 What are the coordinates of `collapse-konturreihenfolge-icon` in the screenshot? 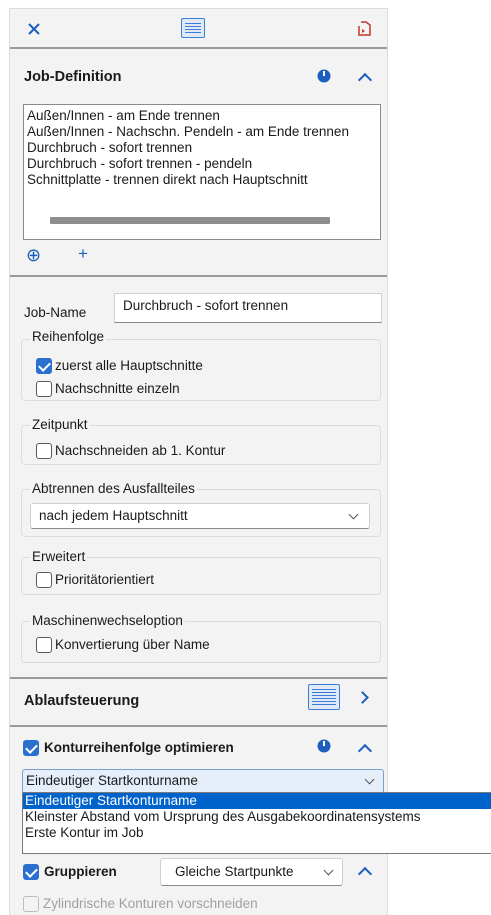 It's located at (365, 751).